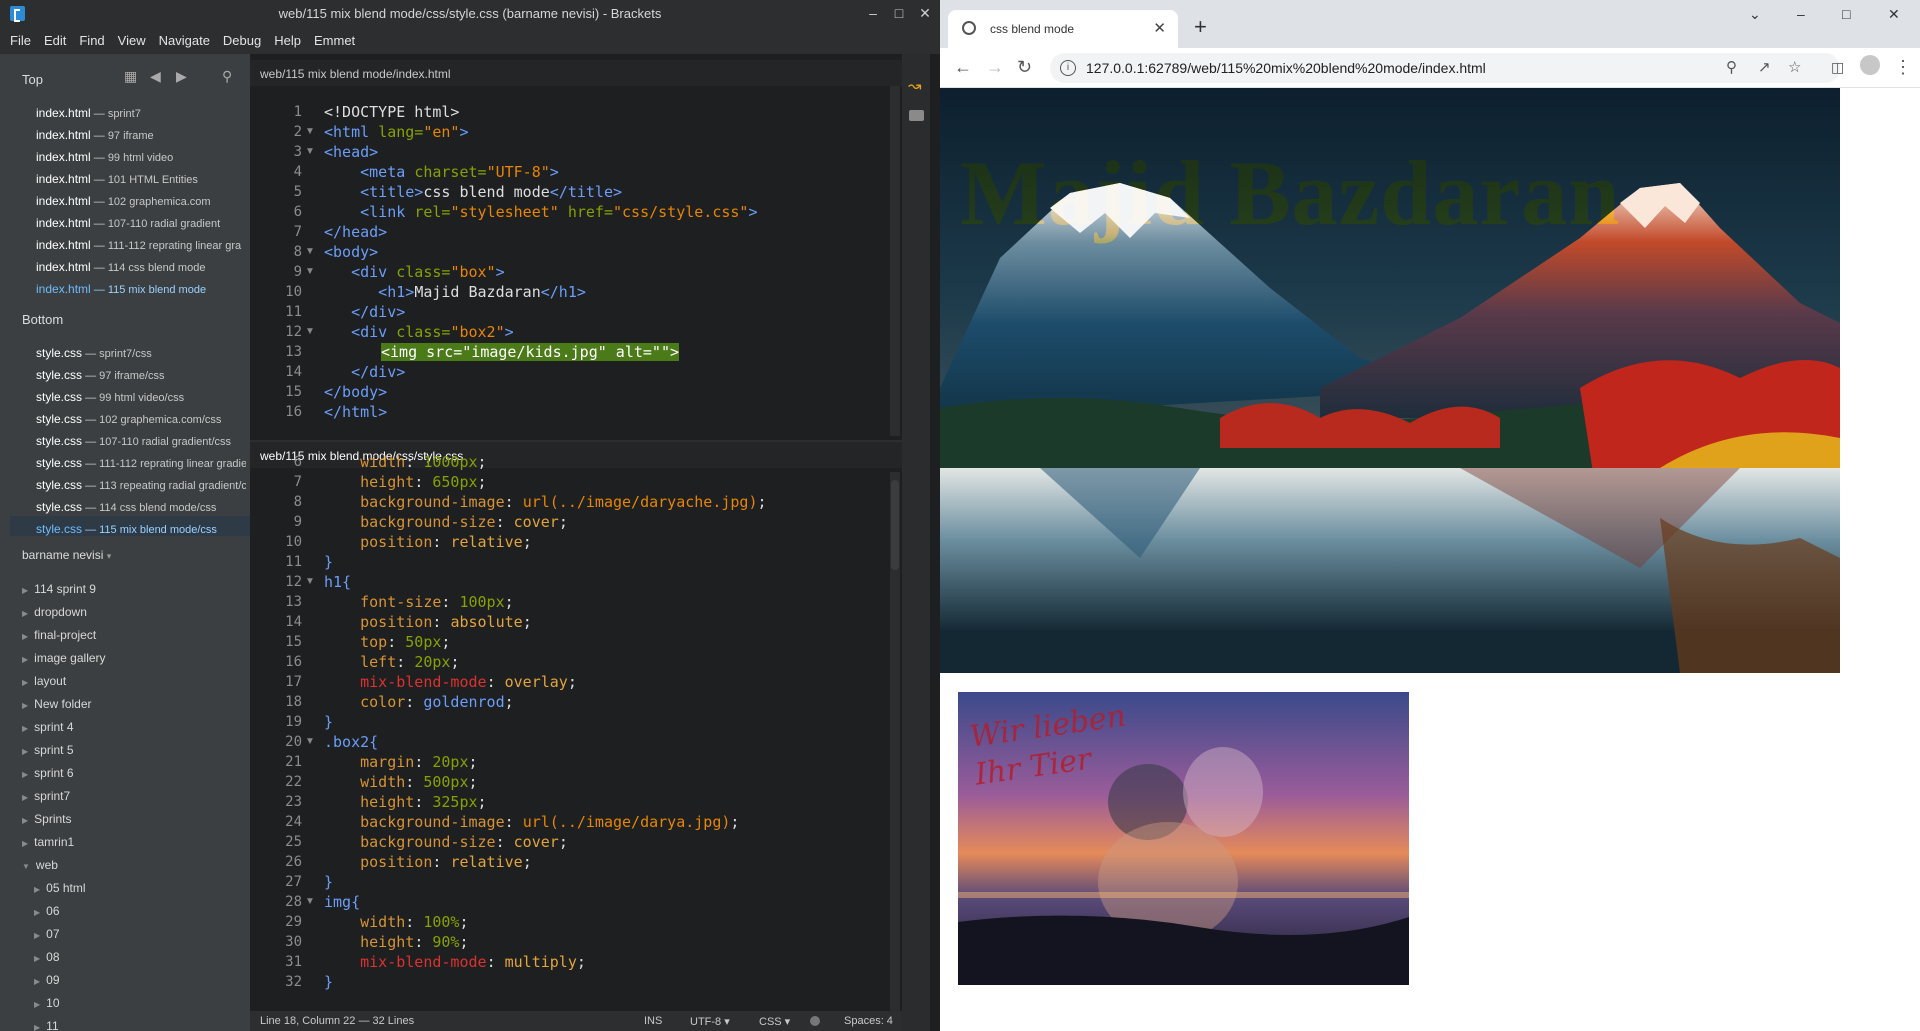 The width and height of the screenshot is (1920, 1031). Describe the element at coordinates (1837, 67) in the screenshot. I see `side-panel-icon: ◫` at that location.